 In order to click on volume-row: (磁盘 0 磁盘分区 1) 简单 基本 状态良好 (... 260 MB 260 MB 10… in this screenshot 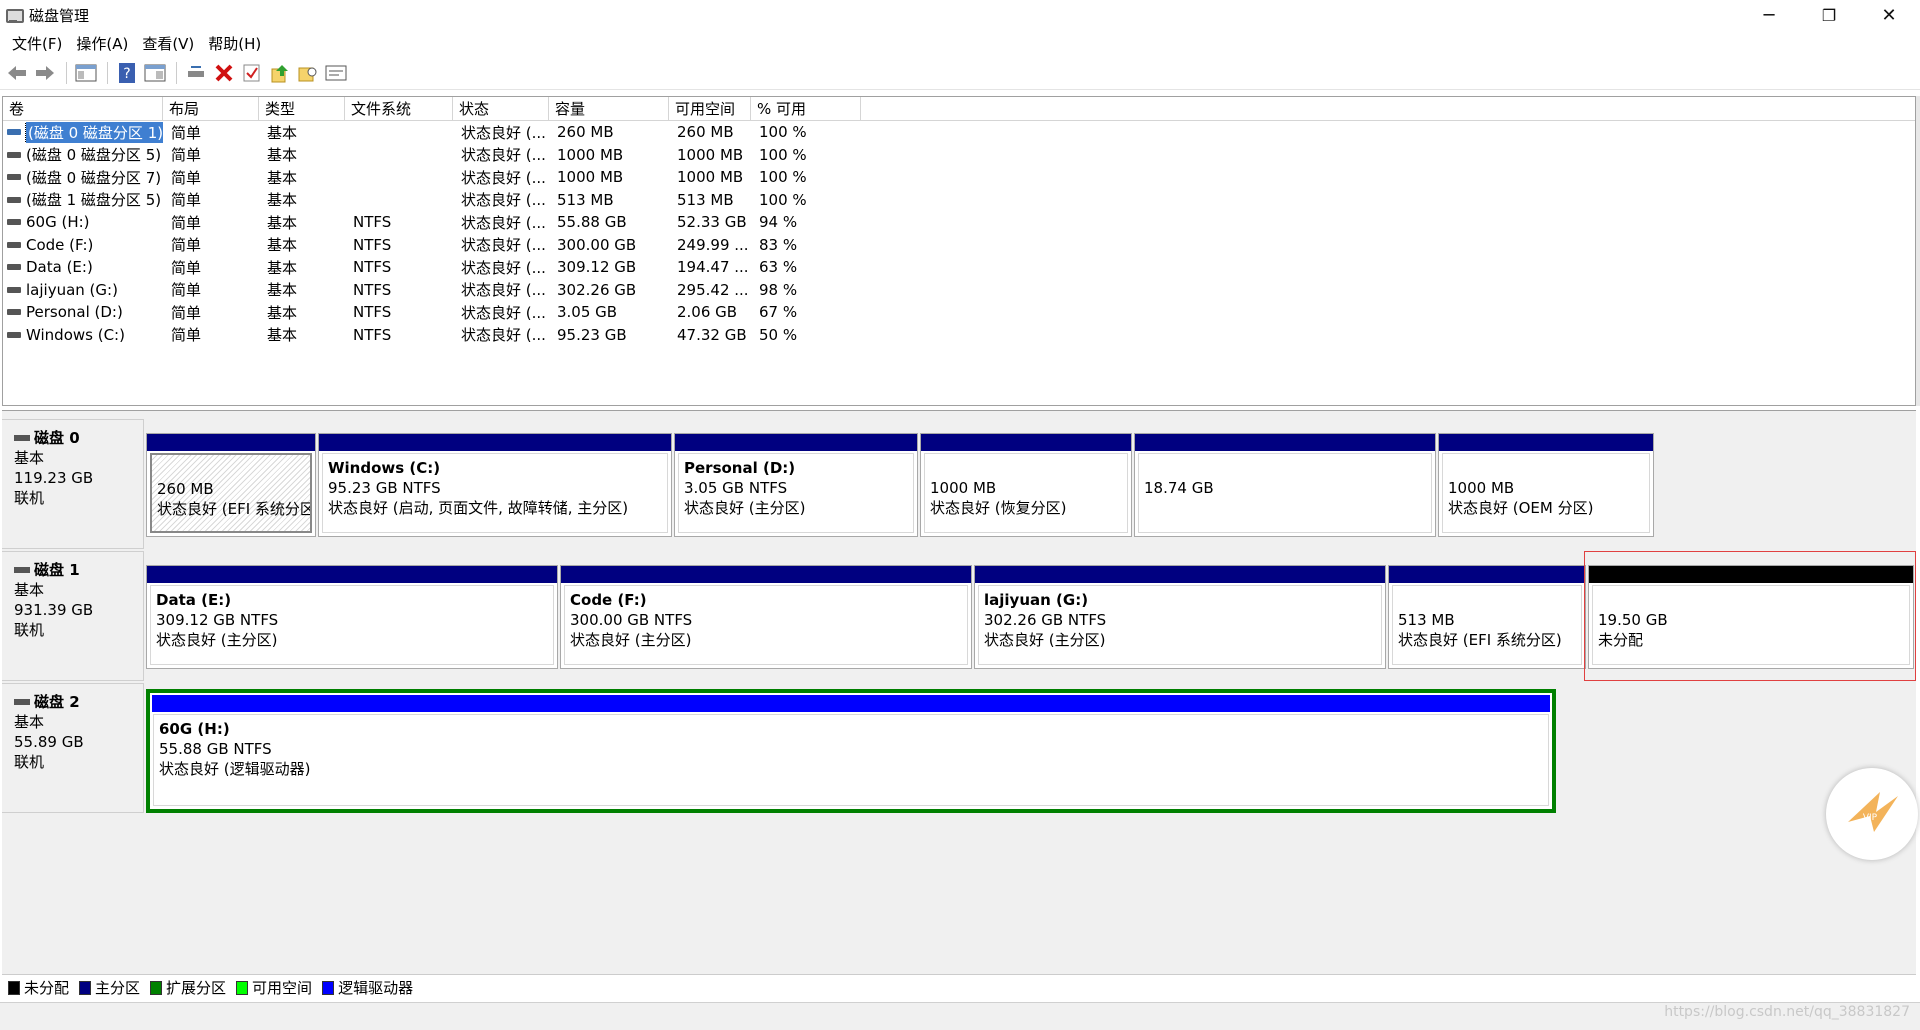, I will do `click(959, 132)`.